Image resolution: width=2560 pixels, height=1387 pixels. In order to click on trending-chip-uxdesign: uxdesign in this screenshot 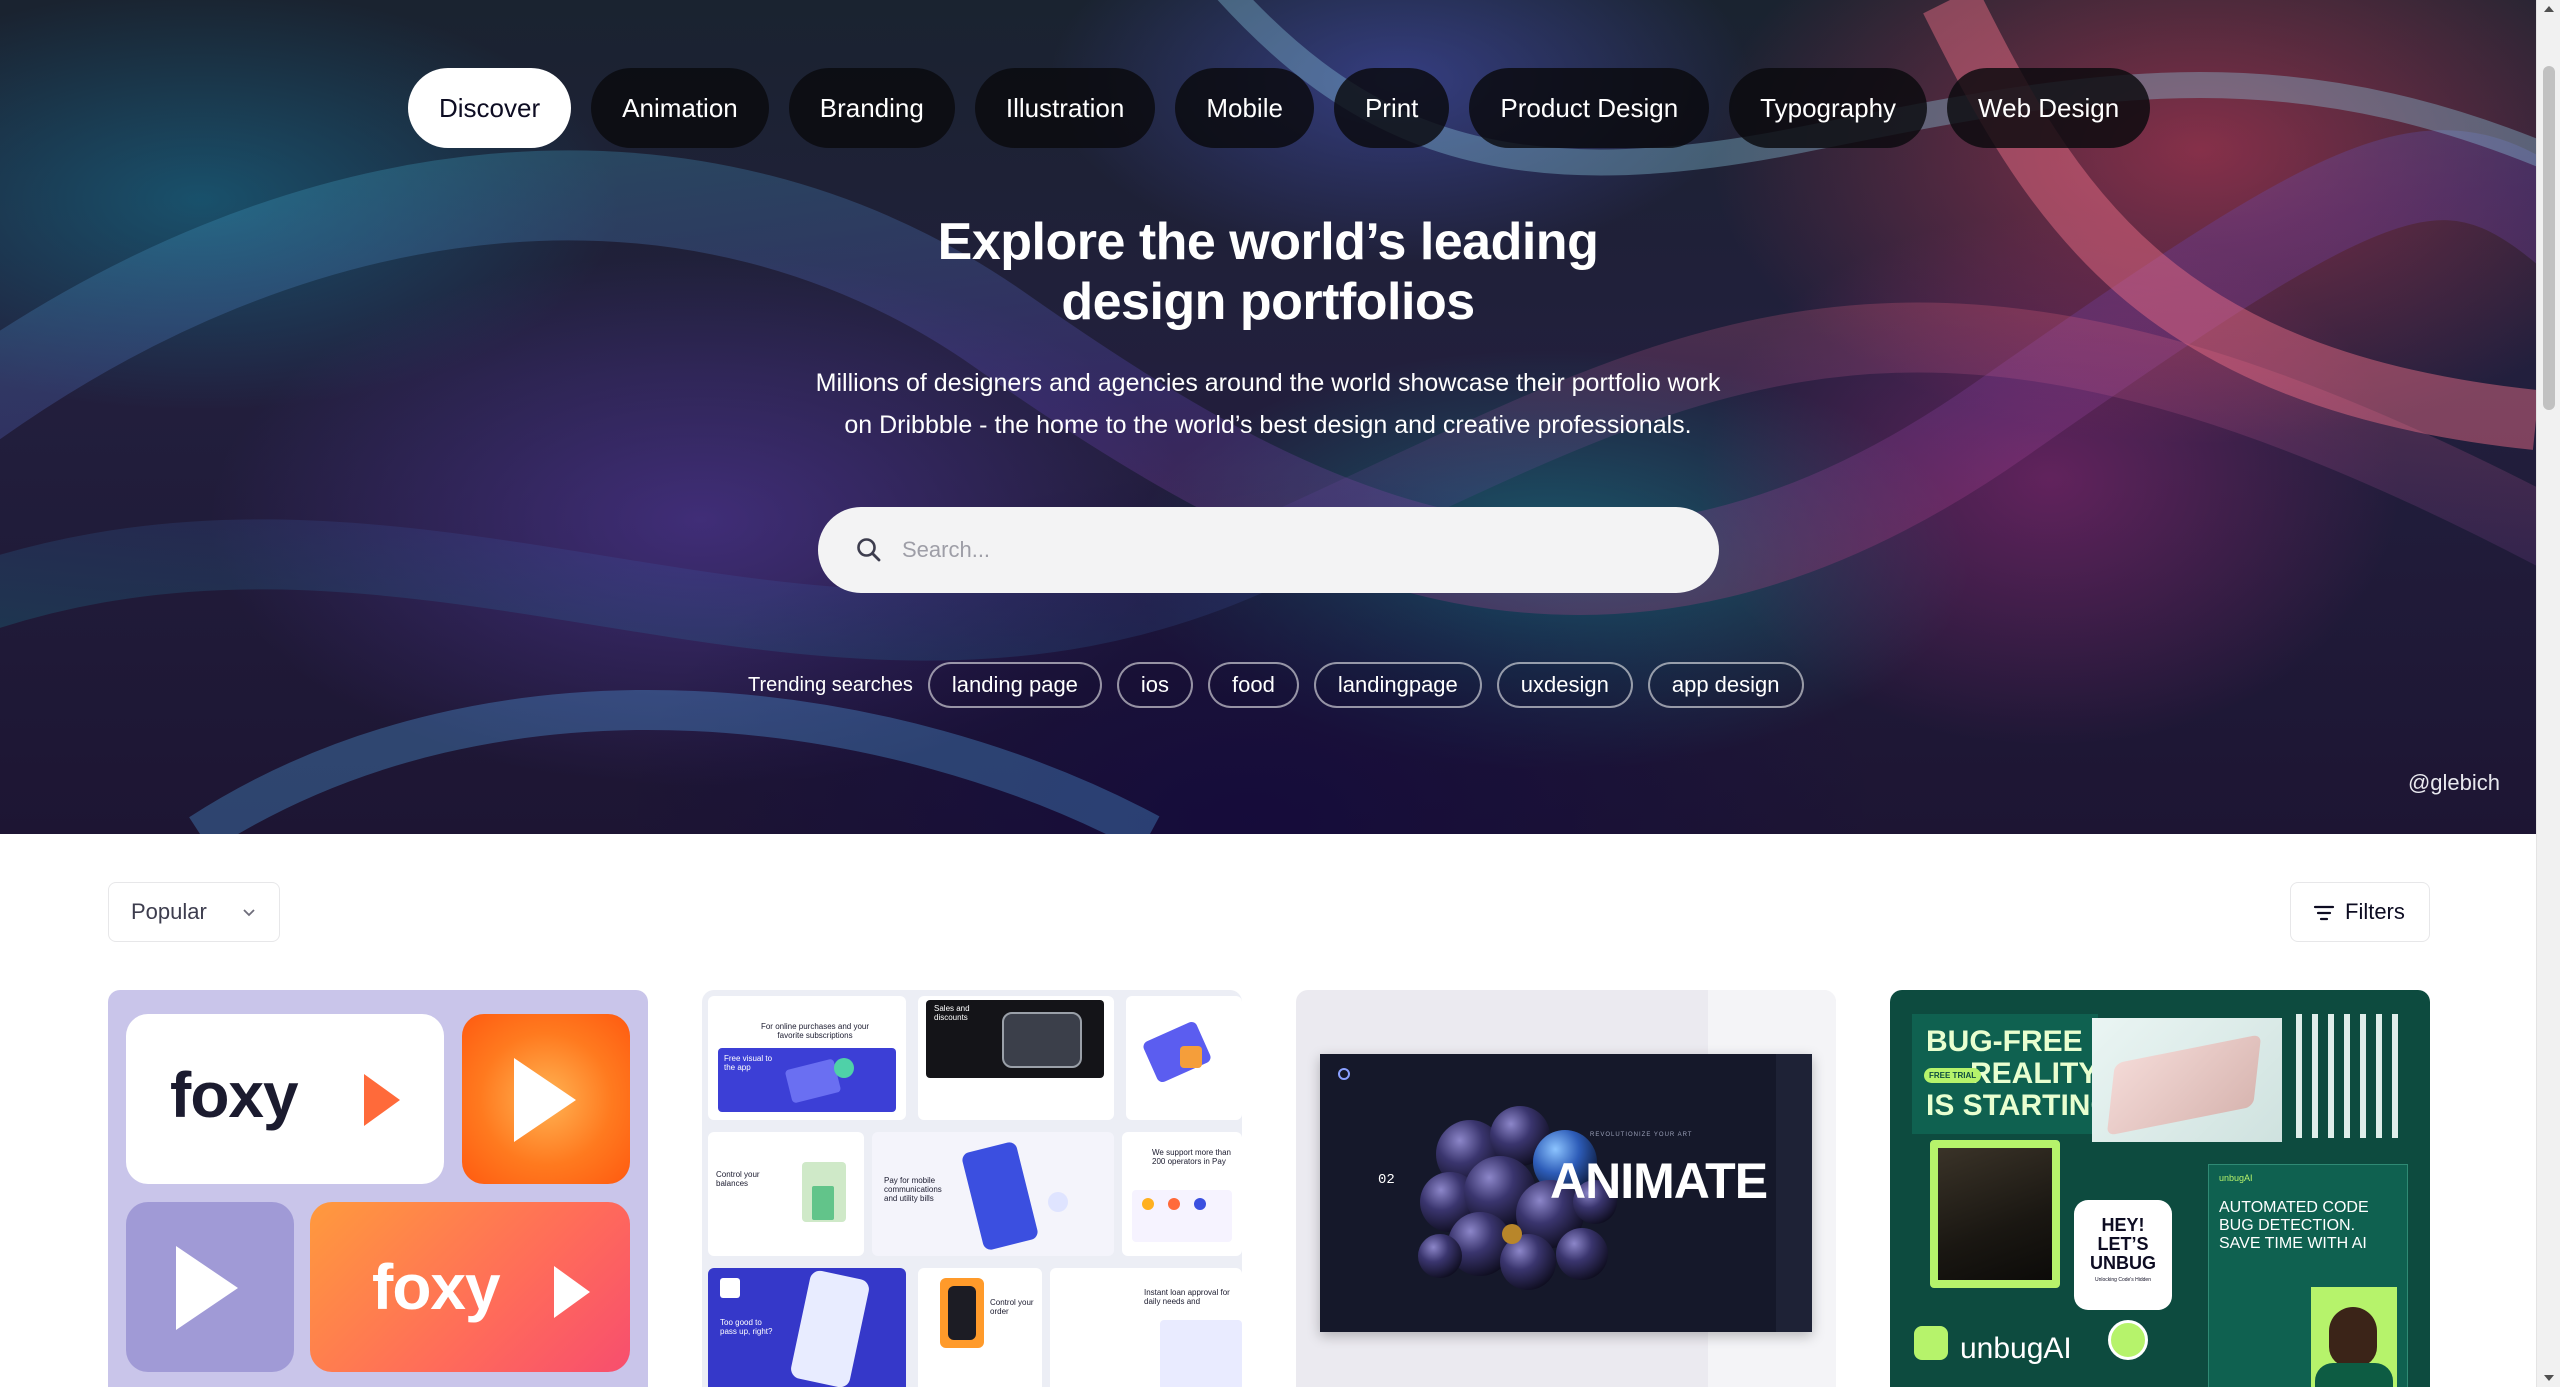, I will do `click(1564, 685)`.